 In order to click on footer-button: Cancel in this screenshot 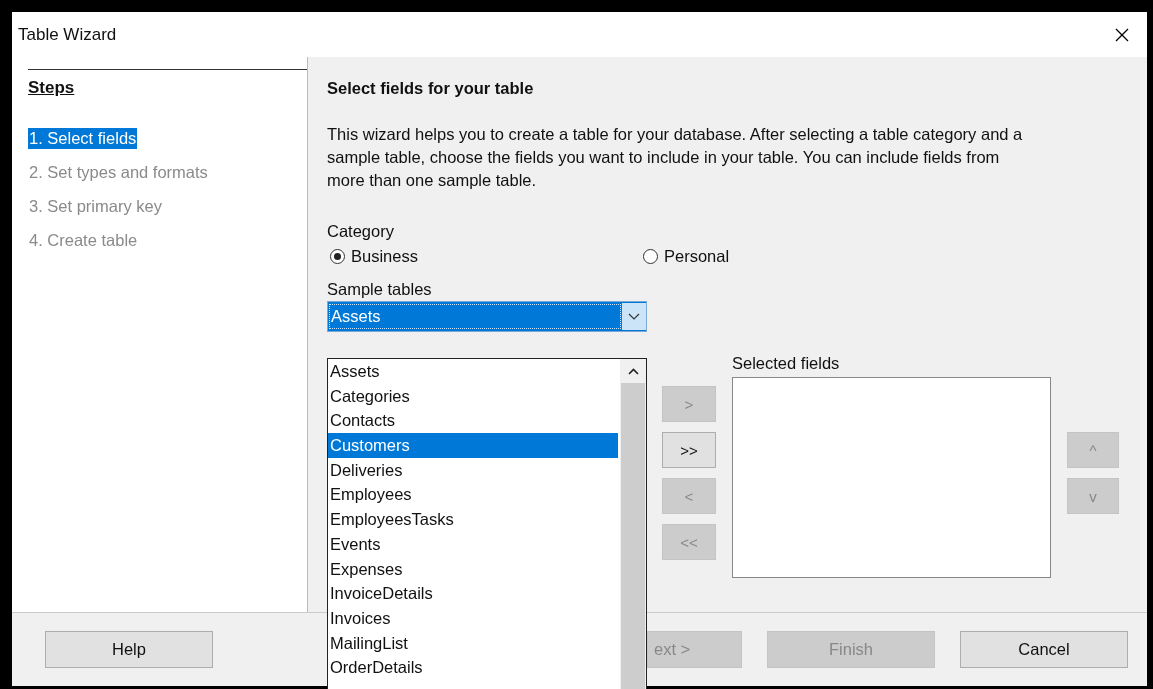, I will do `click(1044, 649)`.